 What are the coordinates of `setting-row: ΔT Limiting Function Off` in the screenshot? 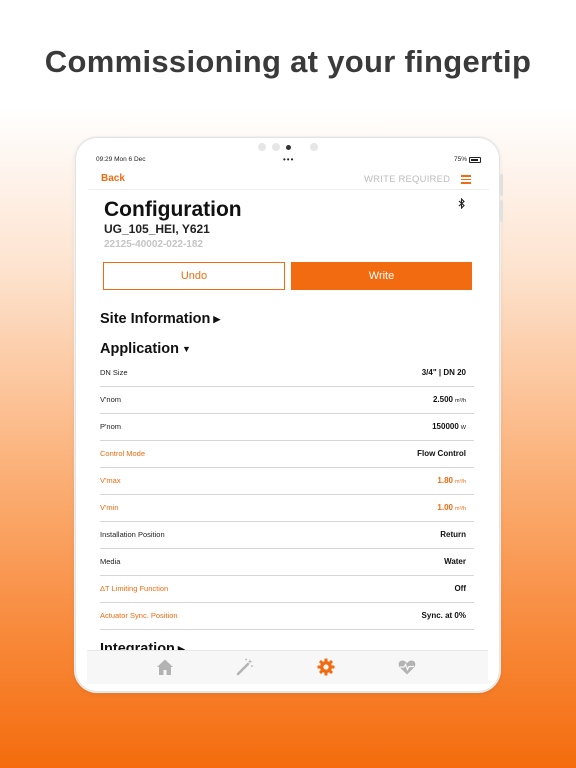 It's located at (287, 589).